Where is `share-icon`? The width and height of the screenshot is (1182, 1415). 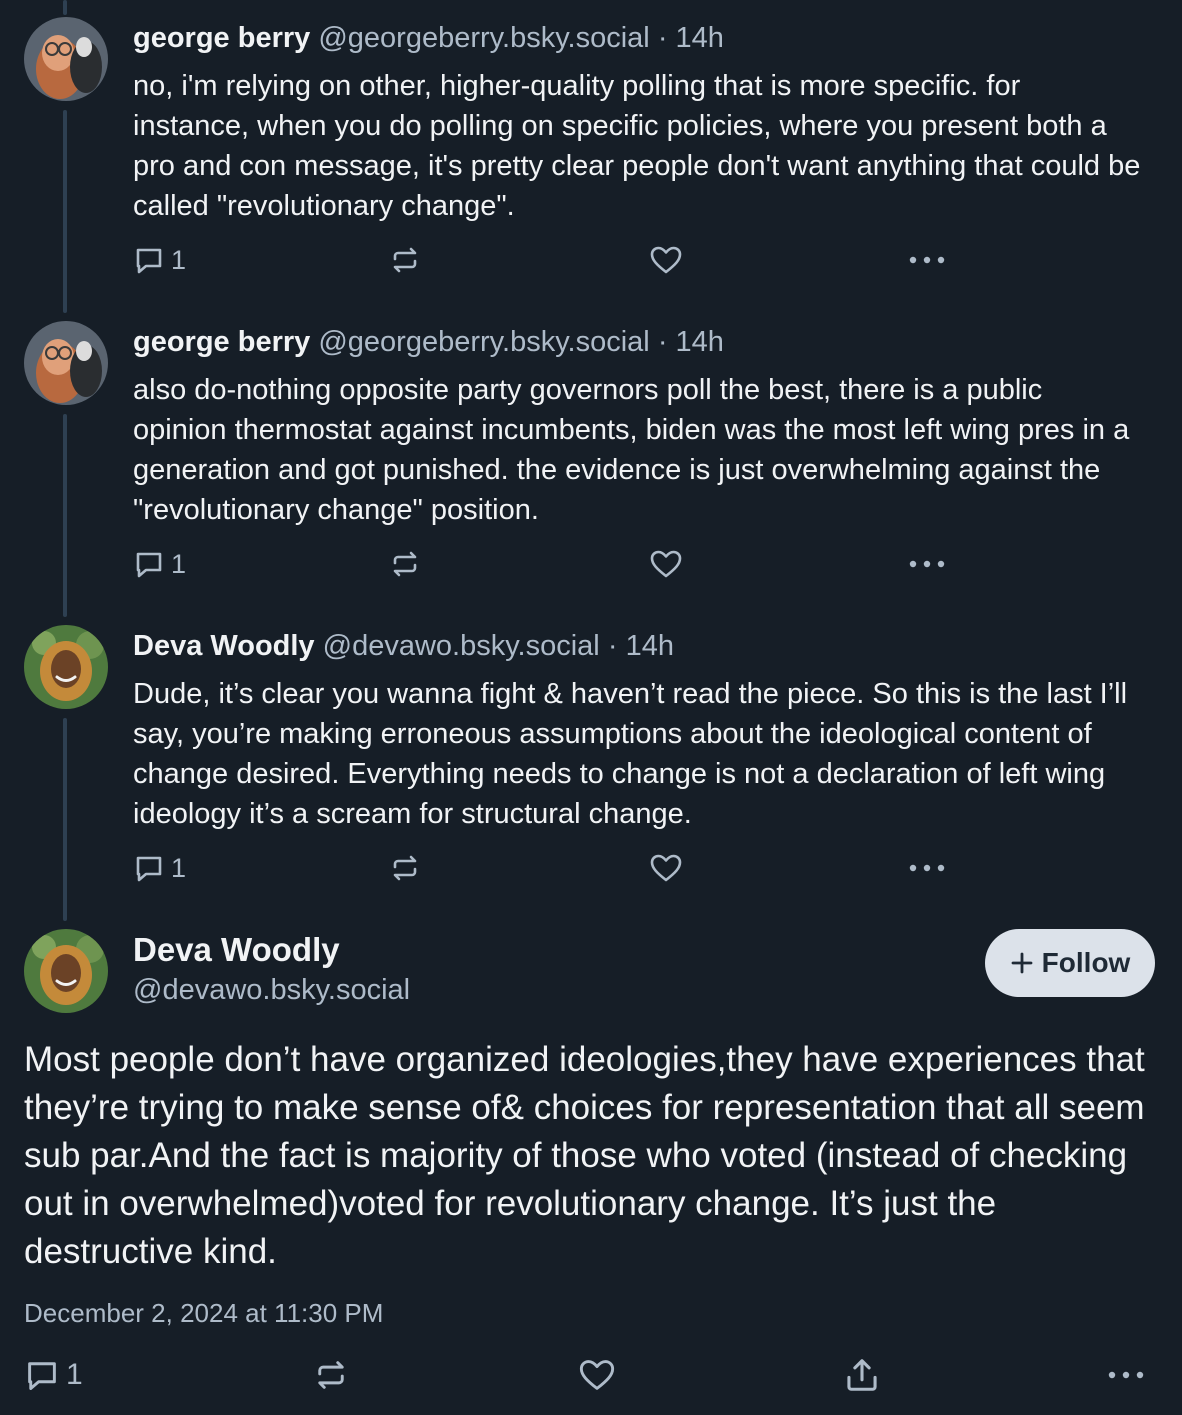
share-icon is located at coordinates (862, 1375).